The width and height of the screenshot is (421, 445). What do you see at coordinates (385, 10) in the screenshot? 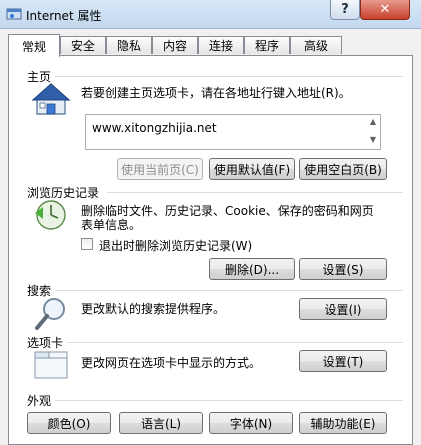
I see `close-button: ✕` at bounding box center [385, 10].